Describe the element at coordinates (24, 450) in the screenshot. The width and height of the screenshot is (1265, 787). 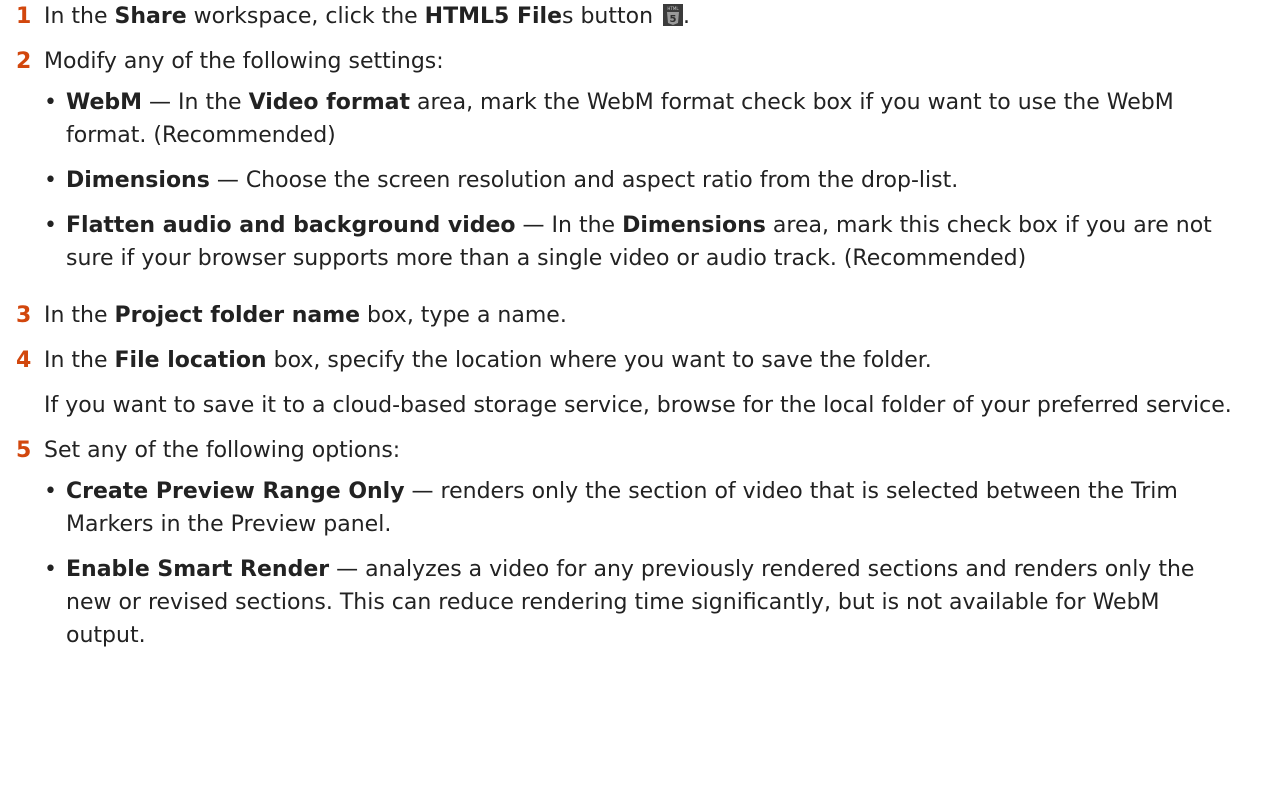
I see `step-number: 5` at that location.